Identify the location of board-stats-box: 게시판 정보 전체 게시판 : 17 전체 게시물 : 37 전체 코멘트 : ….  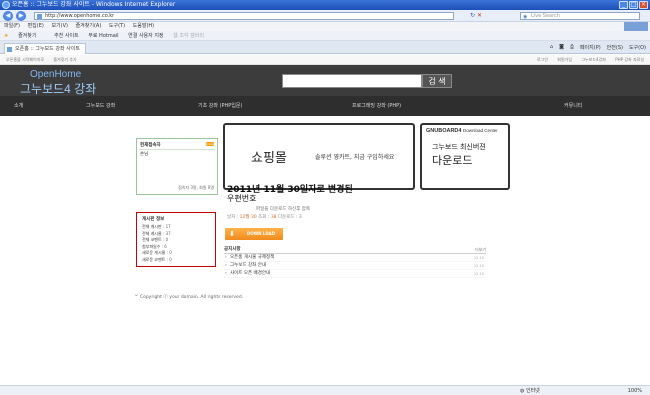
(176, 239).